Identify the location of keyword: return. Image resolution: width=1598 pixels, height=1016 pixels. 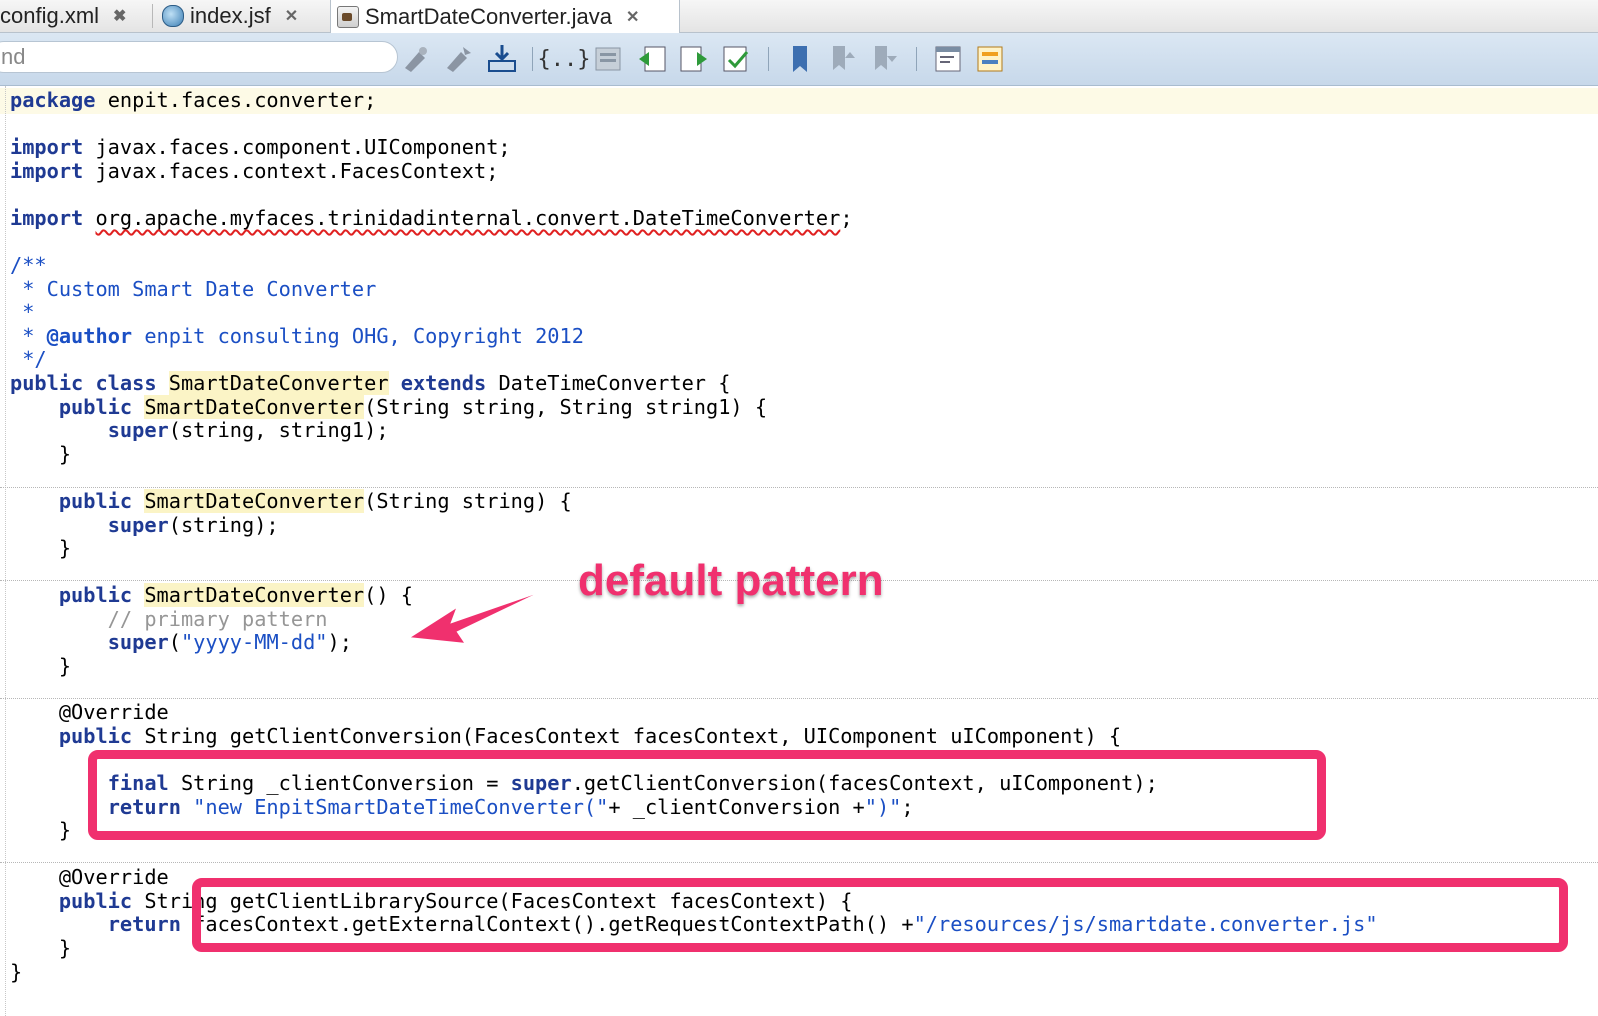
(144, 924).